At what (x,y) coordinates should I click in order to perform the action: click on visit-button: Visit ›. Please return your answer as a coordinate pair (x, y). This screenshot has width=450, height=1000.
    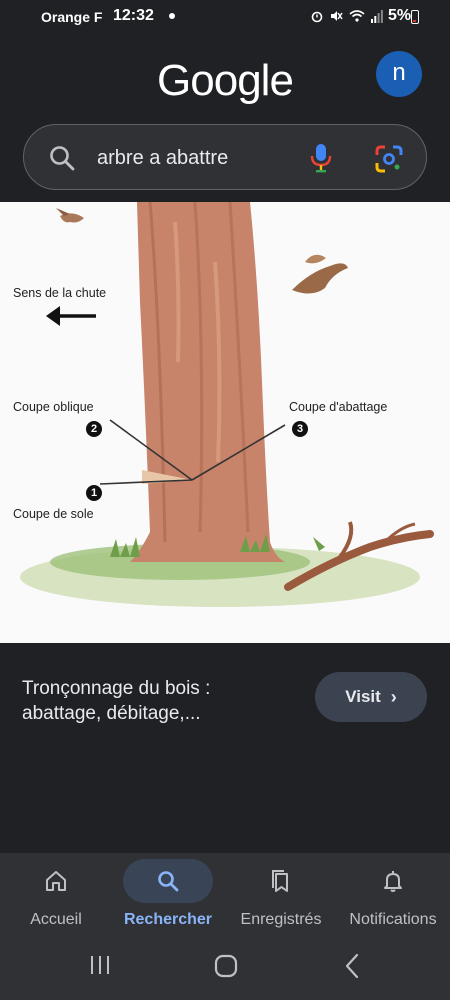
    Looking at the image, I should click on (371, 697).